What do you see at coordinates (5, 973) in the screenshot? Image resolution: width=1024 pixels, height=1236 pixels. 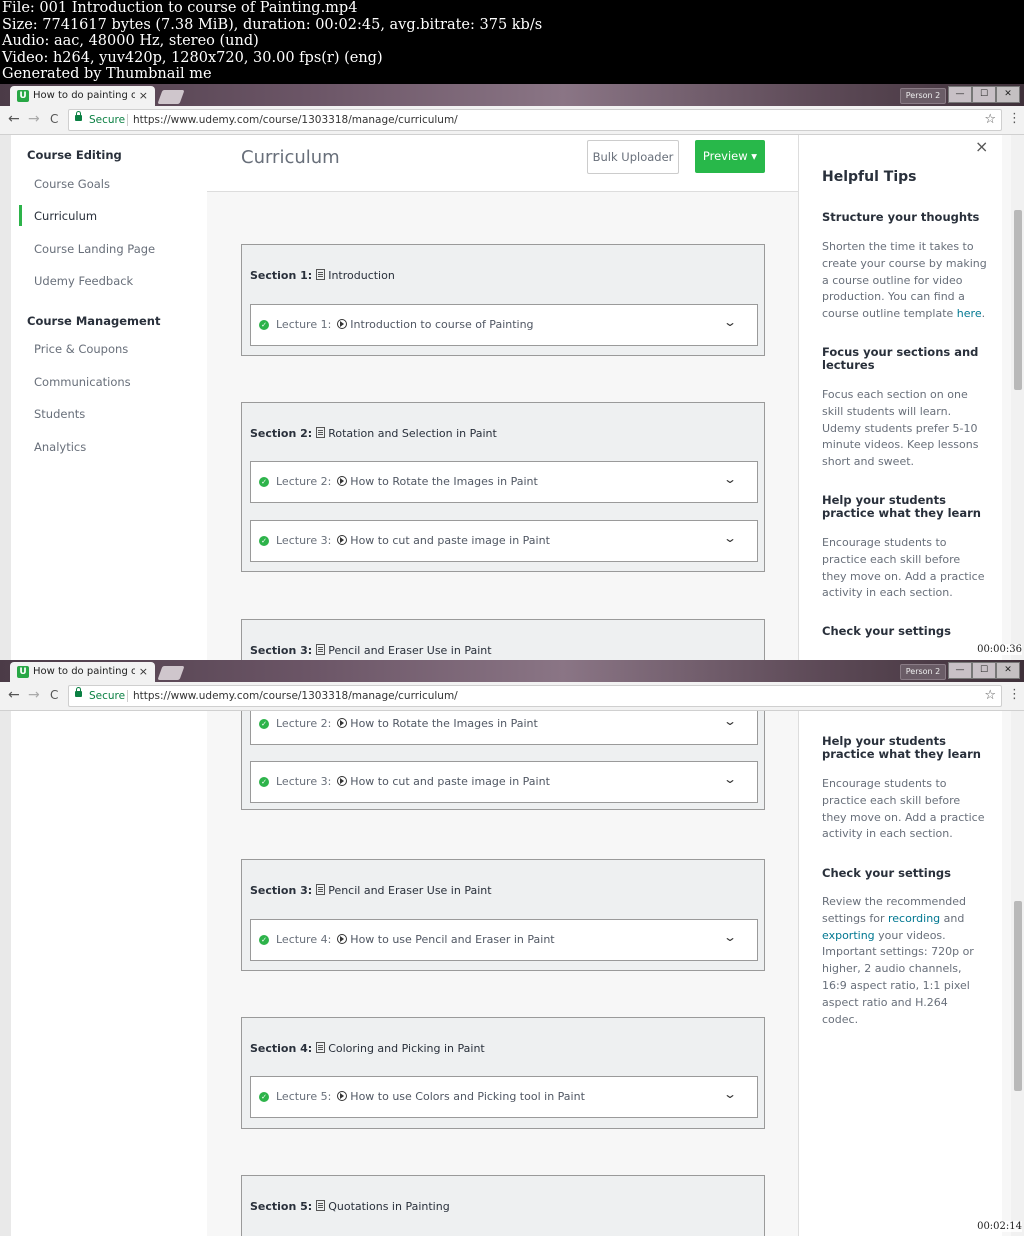 I see `left-edge` at bounding box center [5, 973].